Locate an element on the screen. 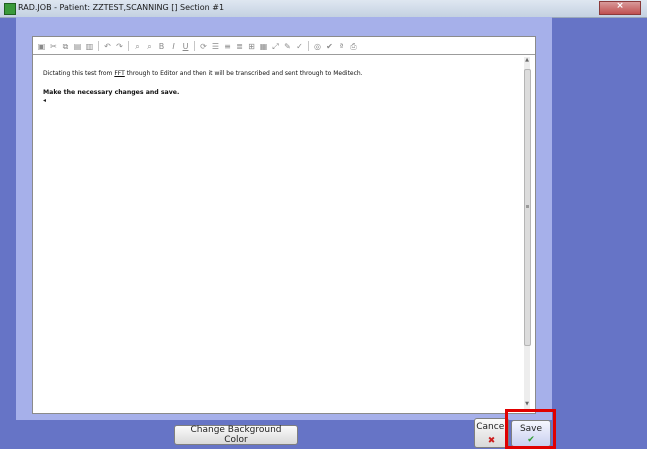 The height and width of the screenshot is (449, 647). save-label: Save is located at coordinates (531, 429).